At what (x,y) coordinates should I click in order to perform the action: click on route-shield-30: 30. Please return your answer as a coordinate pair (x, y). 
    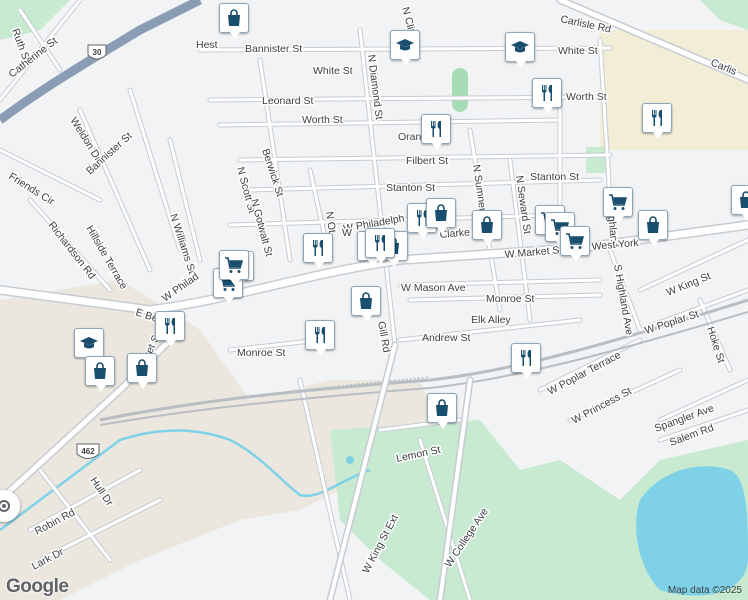
    Looking at the image, I should click on (97, 52).